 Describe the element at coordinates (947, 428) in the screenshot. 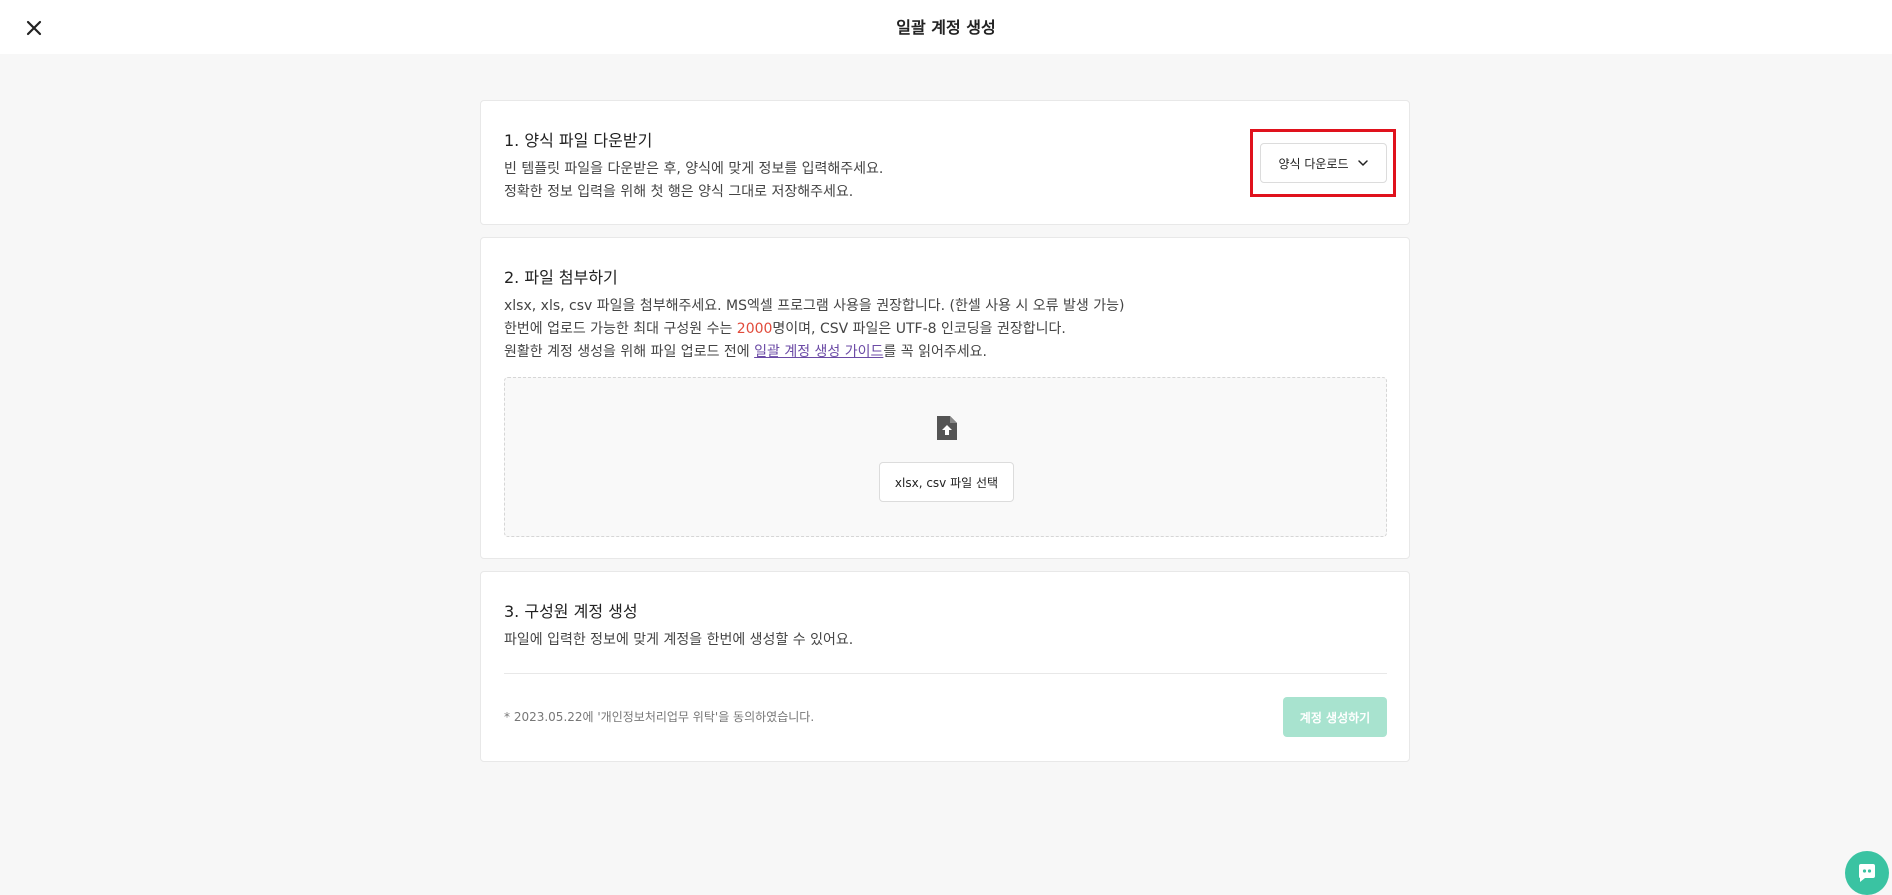

I see `file-upload-icon` at that location.